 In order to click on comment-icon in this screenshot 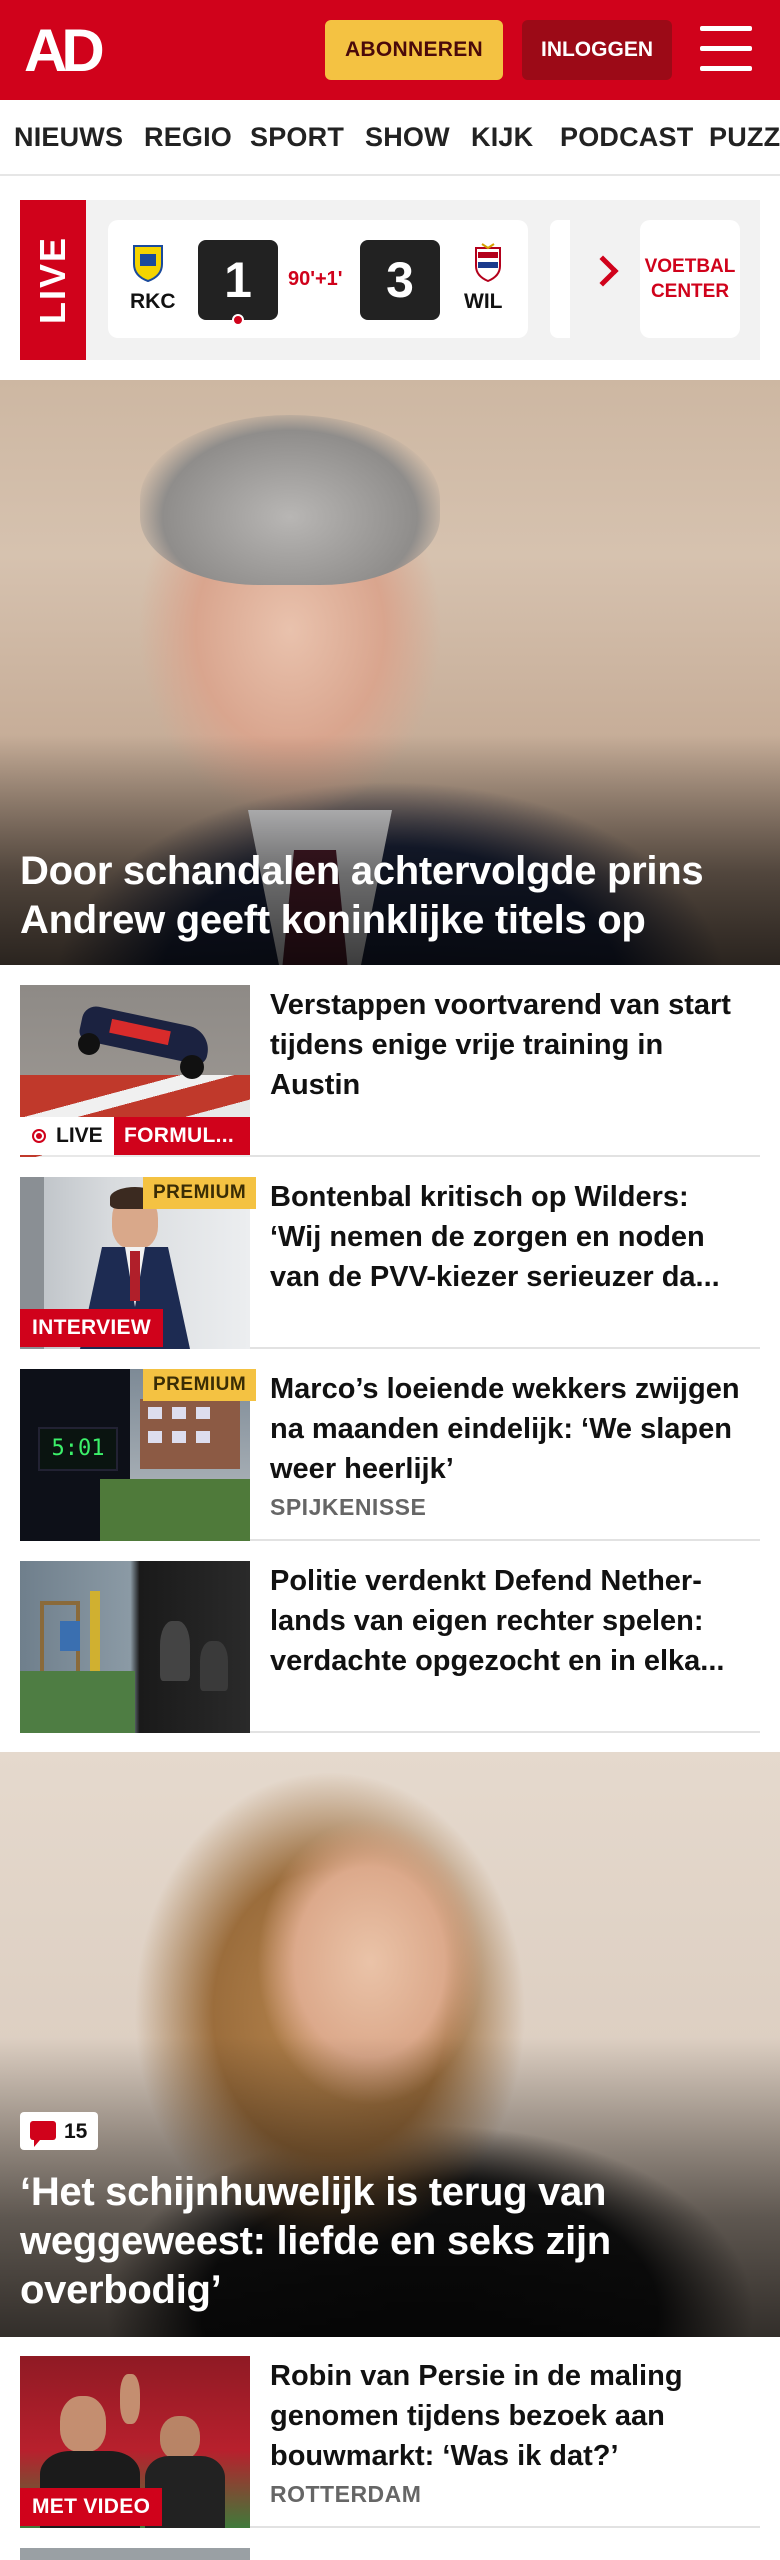, I will do `click(43, 2134)`.